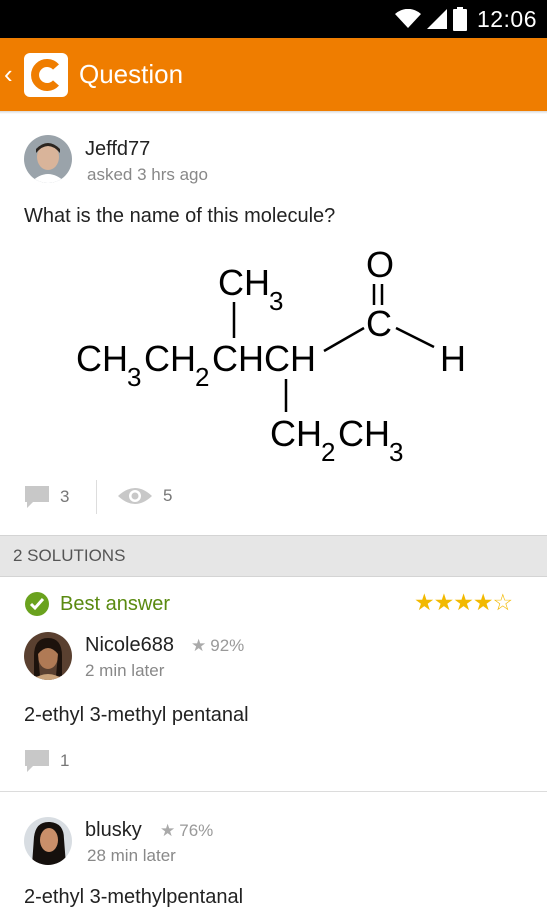  I want to click on app-bar: ‹ Question, so click(273, 74).